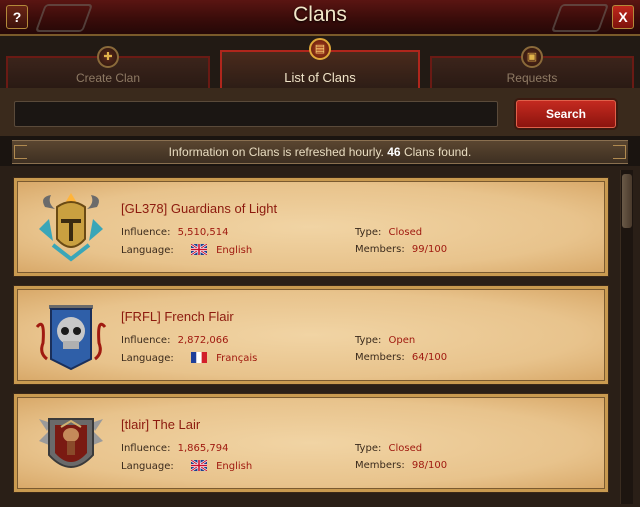 The width and height of the screenshot is (640, 507). What do you see at coordinates (320, 49) in the screenshot?
I see `scroll-book-icon: ▤` at bounding box center [320, 49].